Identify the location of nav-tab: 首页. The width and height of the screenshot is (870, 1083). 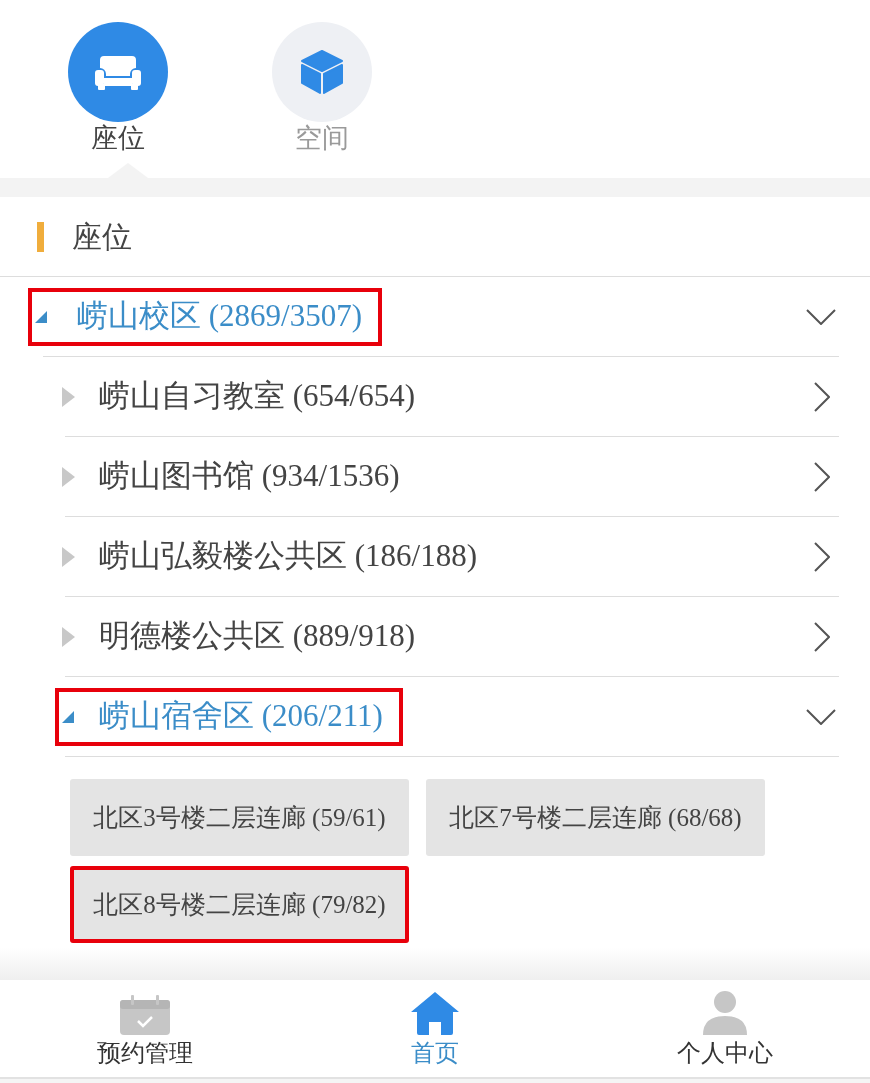
(435, 1028).